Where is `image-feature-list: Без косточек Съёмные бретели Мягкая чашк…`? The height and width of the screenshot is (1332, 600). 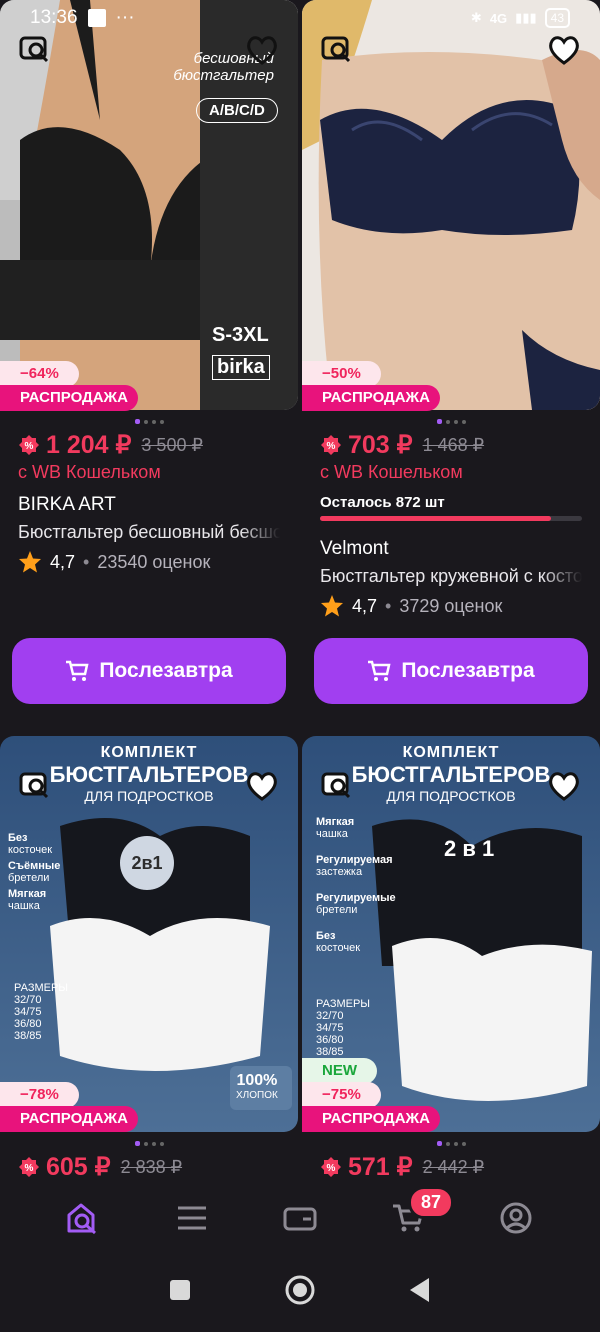
image-feature-list: Без косточек Съёмные бретели Мягкая чашк… is located at coordinates (34, 872).